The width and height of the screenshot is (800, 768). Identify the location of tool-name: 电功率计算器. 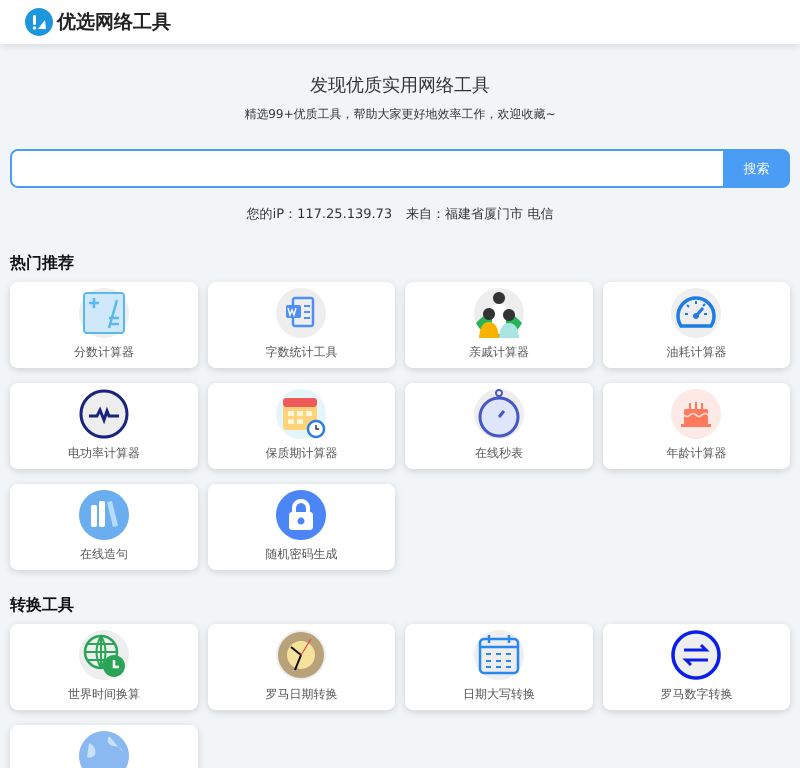
(104, 453).